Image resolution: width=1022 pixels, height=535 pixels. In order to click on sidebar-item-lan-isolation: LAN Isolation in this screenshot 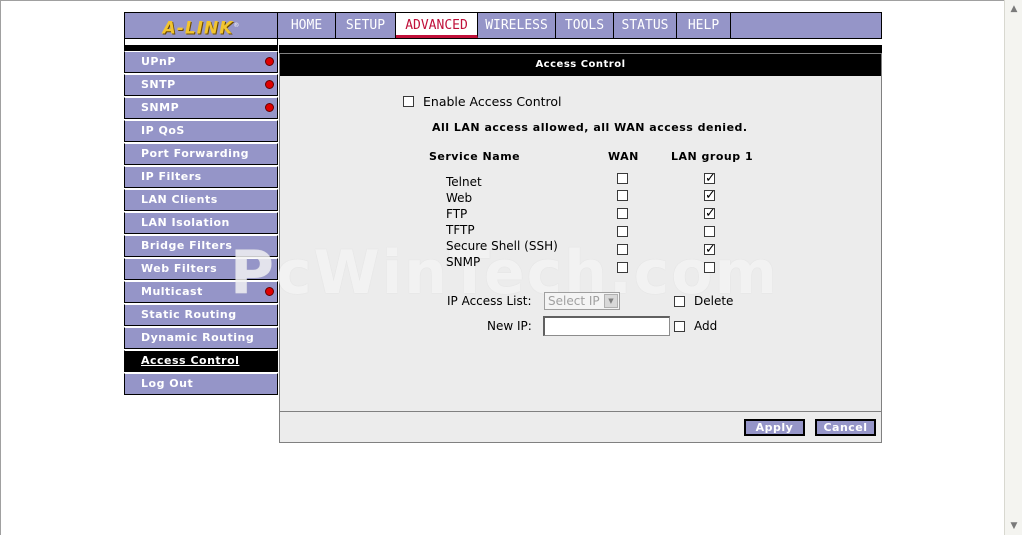, I will do `click(201, 223)`.